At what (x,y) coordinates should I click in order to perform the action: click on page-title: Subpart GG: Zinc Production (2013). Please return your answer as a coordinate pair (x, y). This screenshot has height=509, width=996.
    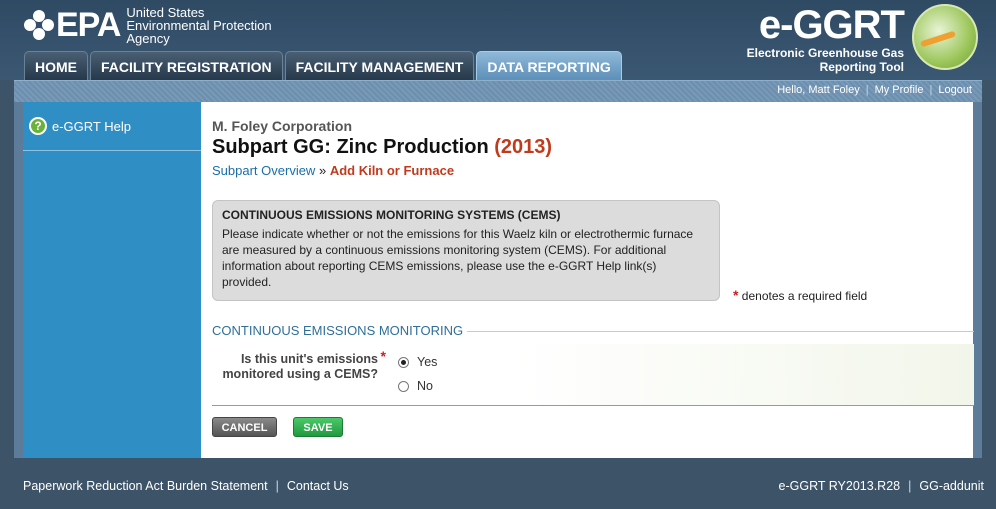
    Looking at the image, I should click on (382, 147).